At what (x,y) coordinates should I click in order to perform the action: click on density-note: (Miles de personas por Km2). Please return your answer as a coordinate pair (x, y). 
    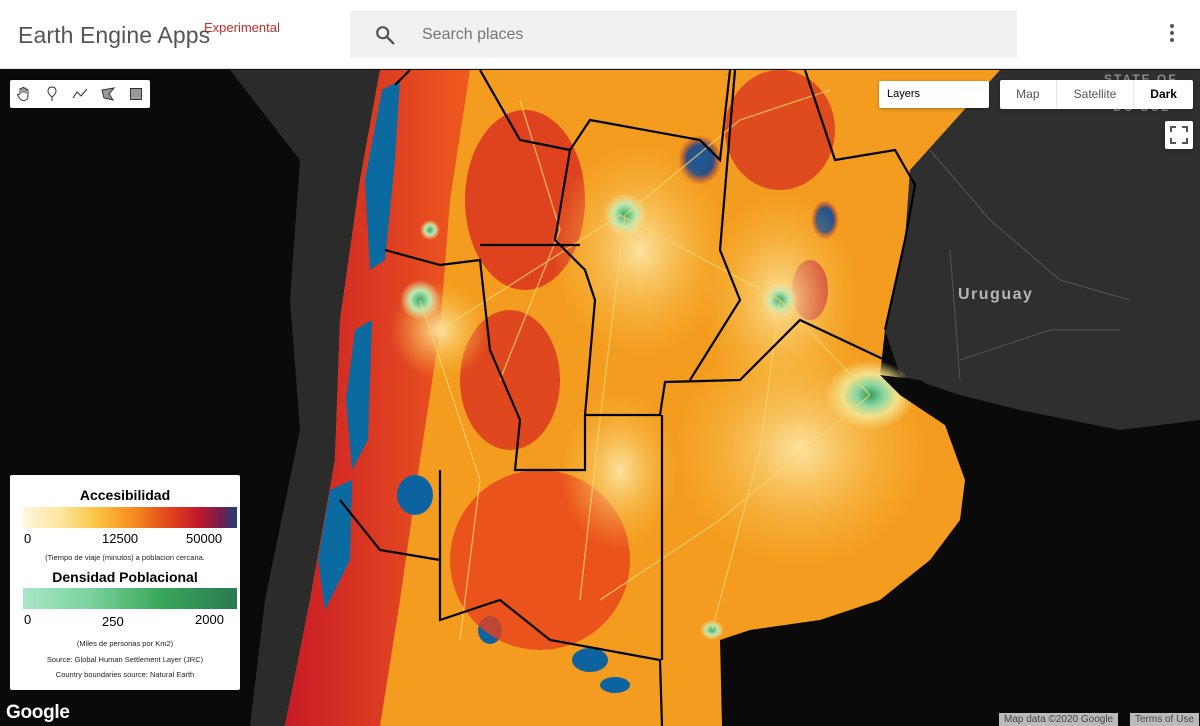
    Looking at the image, I should click on (125, 643).